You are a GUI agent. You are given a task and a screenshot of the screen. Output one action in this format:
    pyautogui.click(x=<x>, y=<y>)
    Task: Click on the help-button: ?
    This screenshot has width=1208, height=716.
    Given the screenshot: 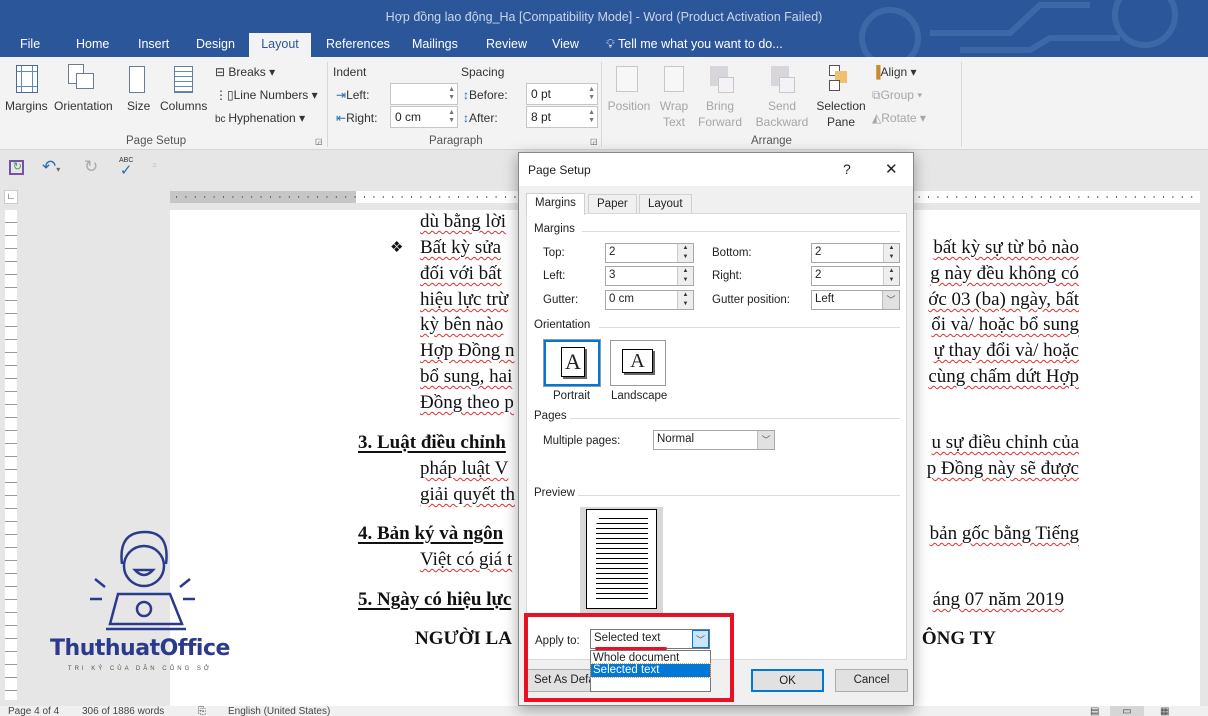 What is the action you would take?
    pyautogui.click(x=847, y=169)
    